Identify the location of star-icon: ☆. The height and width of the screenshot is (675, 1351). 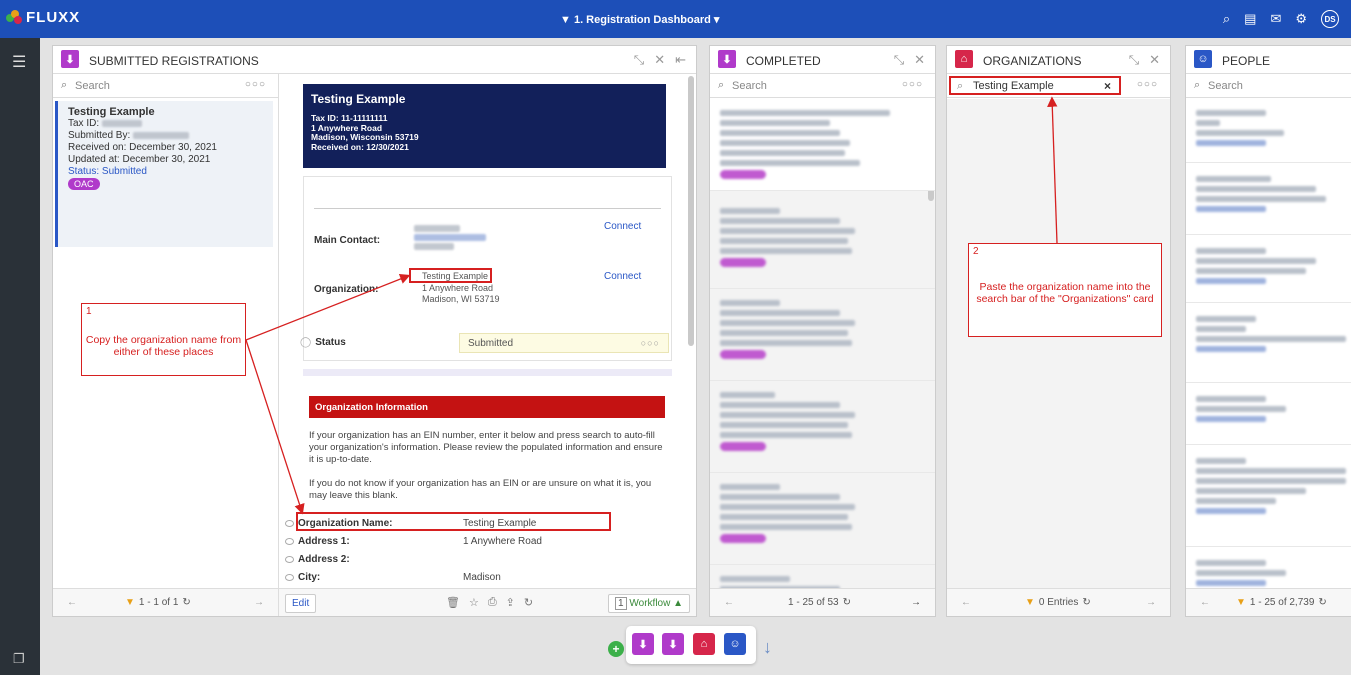
(474, 602).